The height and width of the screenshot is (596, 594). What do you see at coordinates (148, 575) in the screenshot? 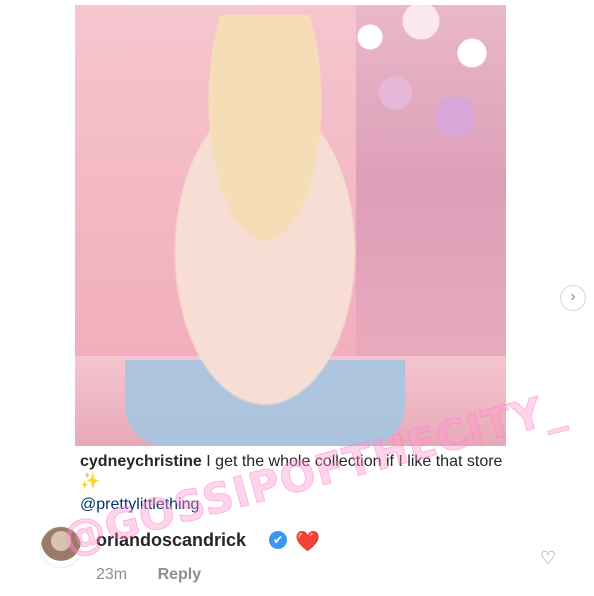
I see `comment-meta: 23m Reply` at bounding box center [148, 575].